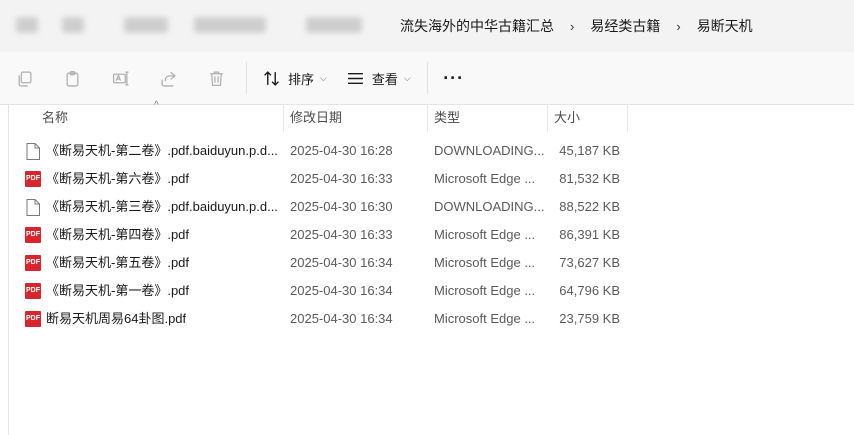 This screenshot has height=435, width=854. What do you see at coordinates (477, 26) in the screenshot?
I see `breadcrumb-item: 流失海外的中华古籍汇总` at bounding box center [477, 26].